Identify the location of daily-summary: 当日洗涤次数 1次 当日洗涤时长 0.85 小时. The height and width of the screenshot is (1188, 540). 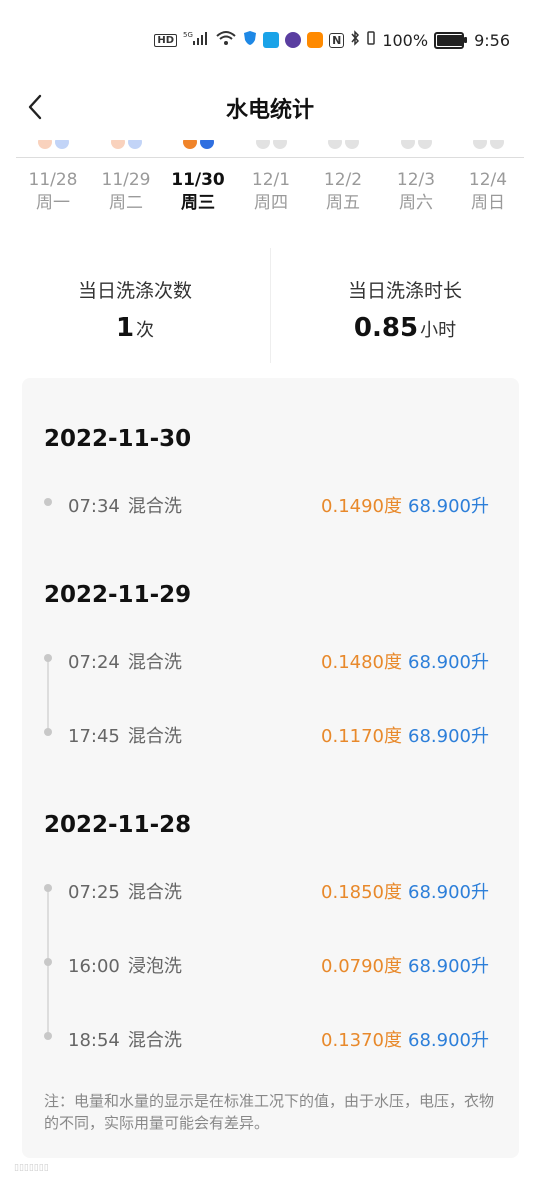
(270, 305).